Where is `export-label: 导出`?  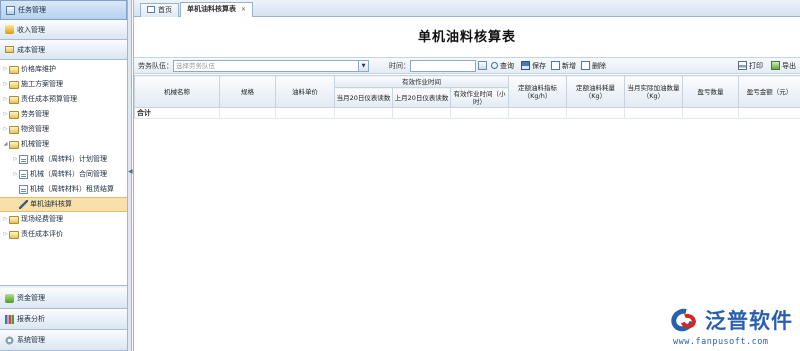
export-label: 导出 is located at coordinates (789, 65).